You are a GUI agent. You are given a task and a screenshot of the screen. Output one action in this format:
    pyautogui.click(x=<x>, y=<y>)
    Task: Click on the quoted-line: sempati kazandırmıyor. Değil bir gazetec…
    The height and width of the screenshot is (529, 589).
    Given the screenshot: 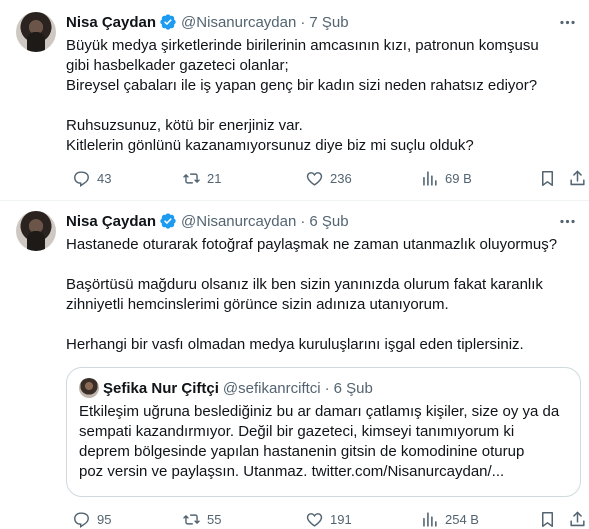 What is the action you would take?
    pyautogui.click(x=297, y=431)
    